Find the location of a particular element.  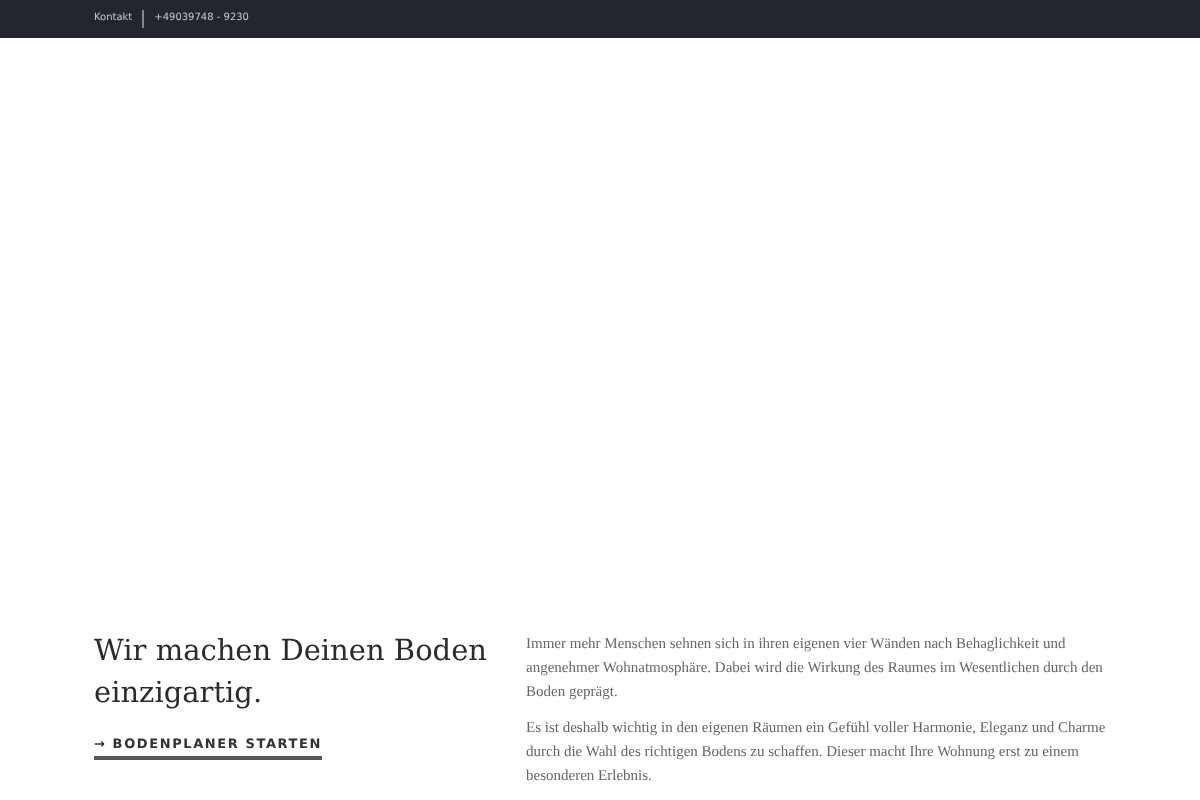

hero-heading: Wir machen Deinen Boden einzigartig. is located at coordinates (292, 674).